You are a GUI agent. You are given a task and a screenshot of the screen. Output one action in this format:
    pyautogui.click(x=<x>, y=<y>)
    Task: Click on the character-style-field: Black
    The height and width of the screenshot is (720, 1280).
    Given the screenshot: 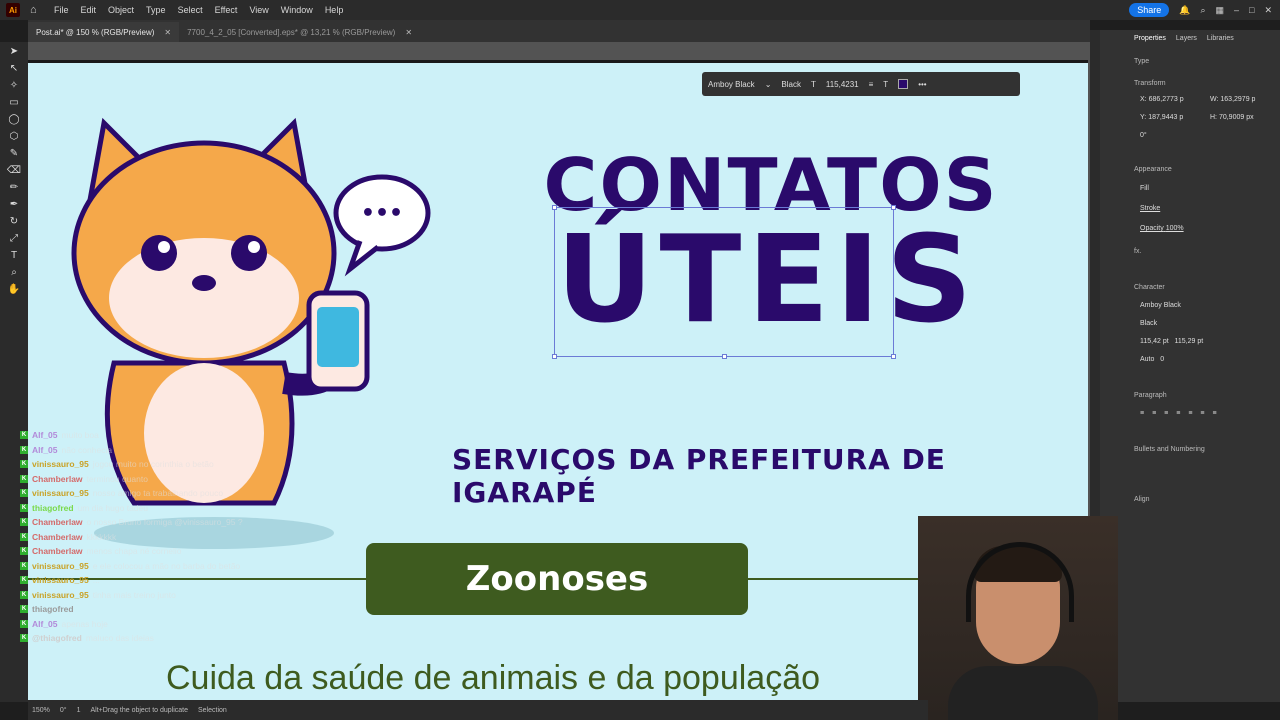 What is the action you would take?
    pyautogui.click(x=1148, y=323)
    